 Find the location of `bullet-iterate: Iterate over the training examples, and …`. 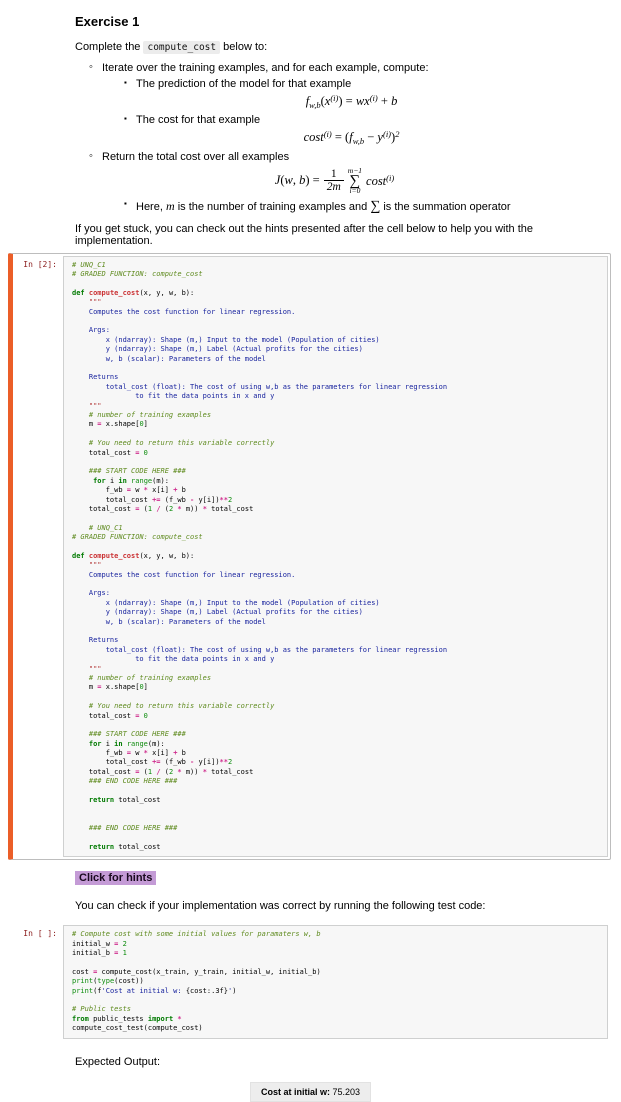

bullet-iterate: Iterate over the training examples, and … is located at coordinates (348, 103).